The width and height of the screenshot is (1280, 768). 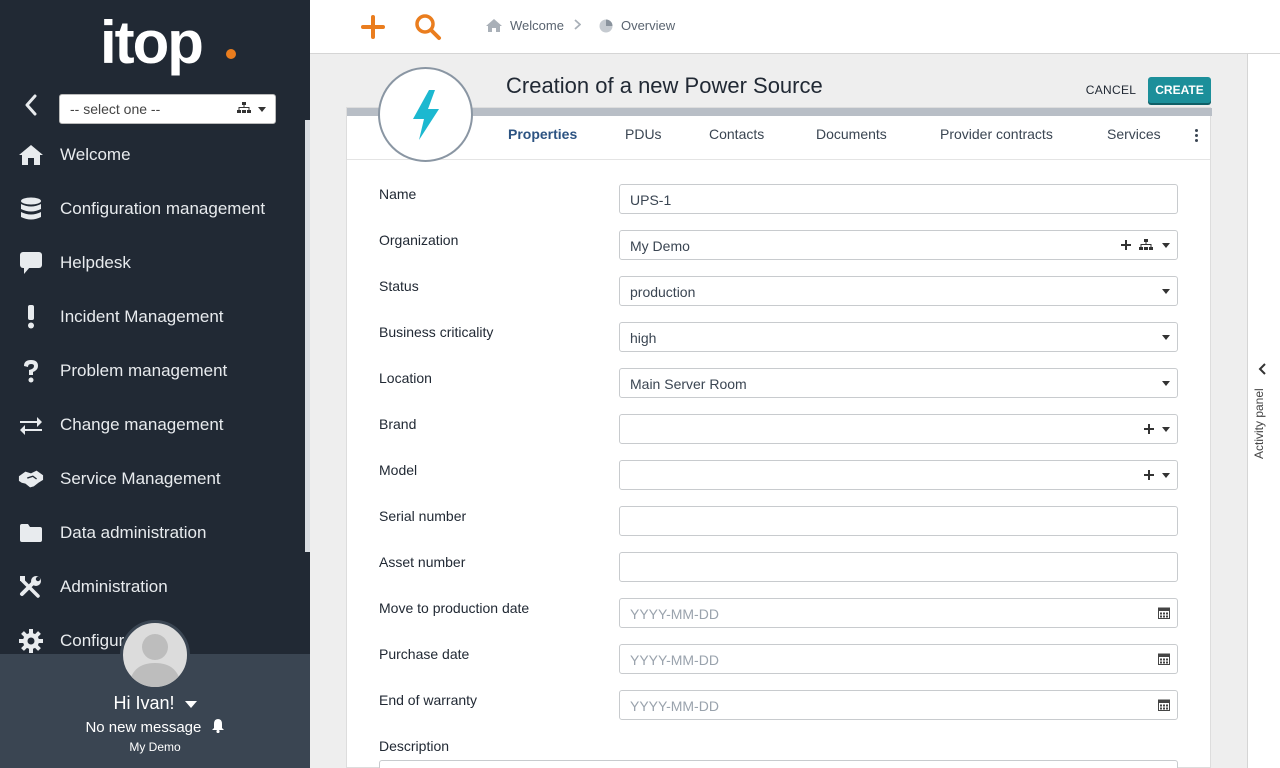 I want to click on card-header-stripe, so click(x=779, y=112).